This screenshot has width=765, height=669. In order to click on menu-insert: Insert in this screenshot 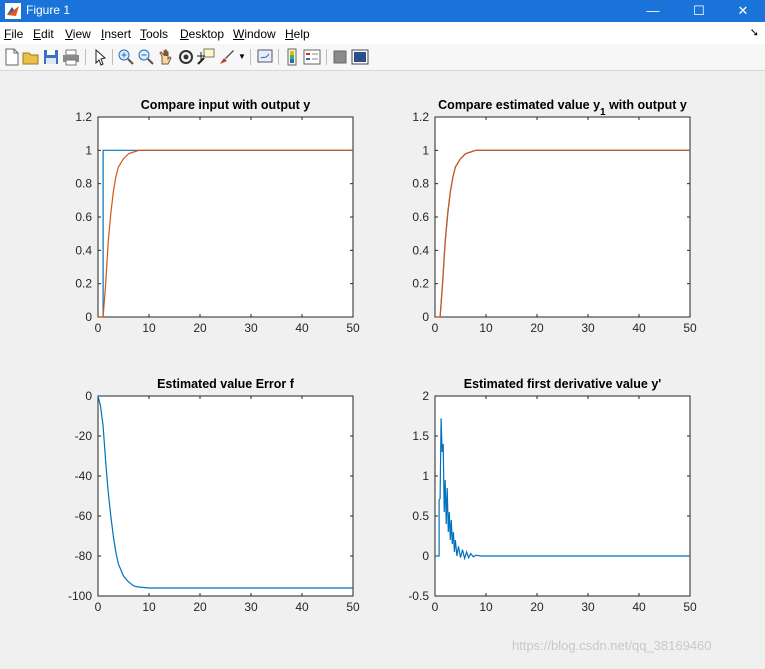, I will do `click(116, 34)`.